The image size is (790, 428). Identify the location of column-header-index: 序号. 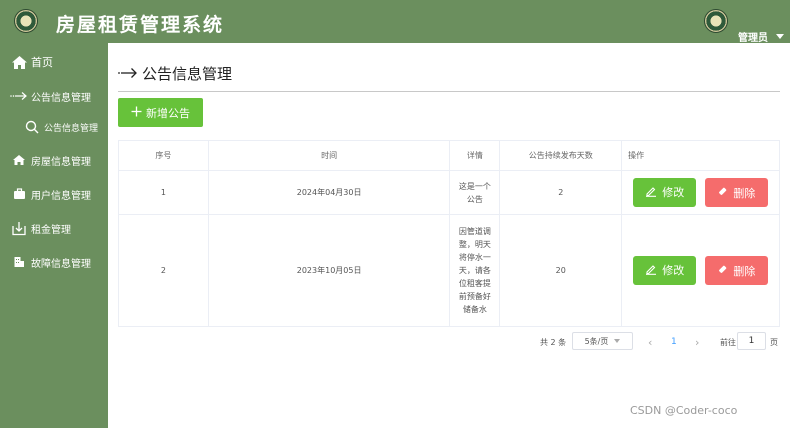
(163, 155).